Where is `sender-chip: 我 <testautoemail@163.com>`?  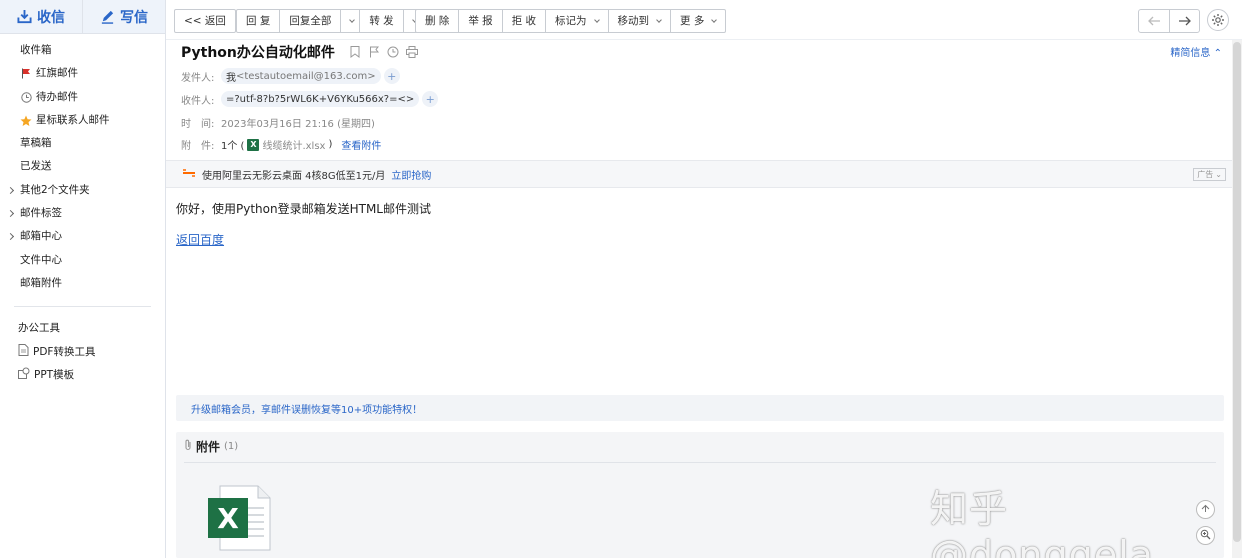 sender-chip: 我 <testautoemail@163.com> is located at coordinates (301, 76).